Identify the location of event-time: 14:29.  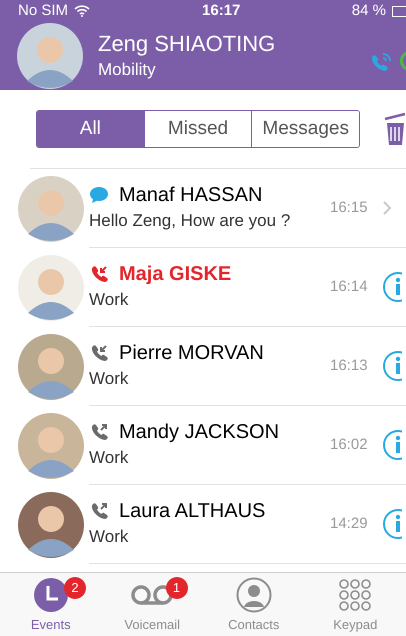
(349, 524).